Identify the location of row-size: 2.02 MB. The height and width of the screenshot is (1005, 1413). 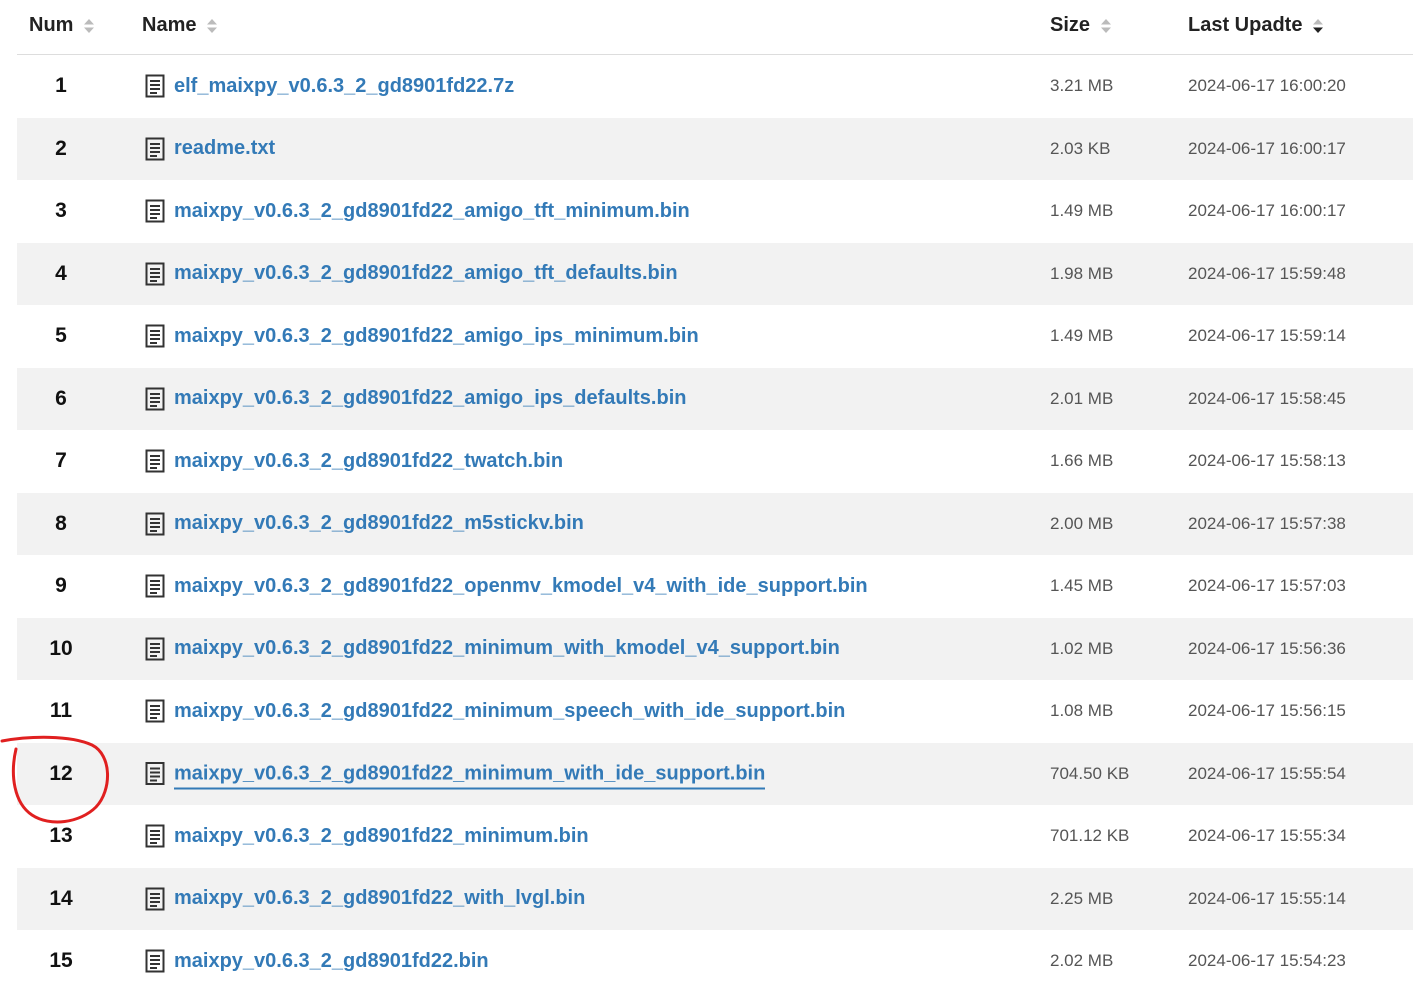
(1082, 961).